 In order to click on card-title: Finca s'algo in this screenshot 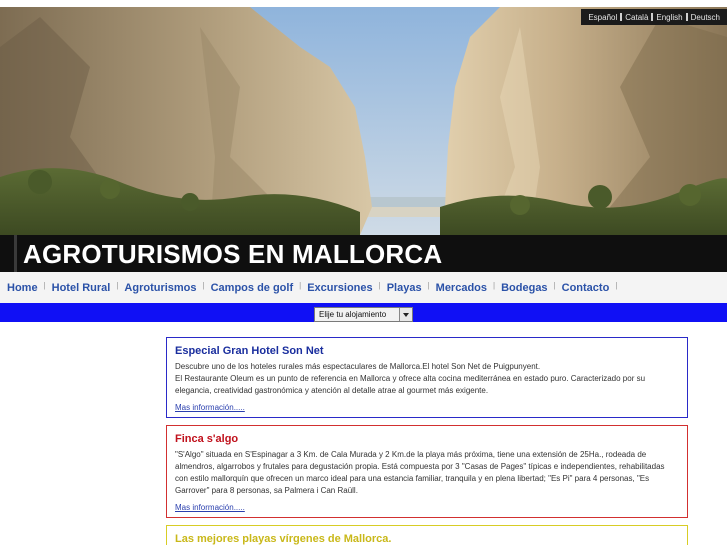, I will do `click(427, 439)`.